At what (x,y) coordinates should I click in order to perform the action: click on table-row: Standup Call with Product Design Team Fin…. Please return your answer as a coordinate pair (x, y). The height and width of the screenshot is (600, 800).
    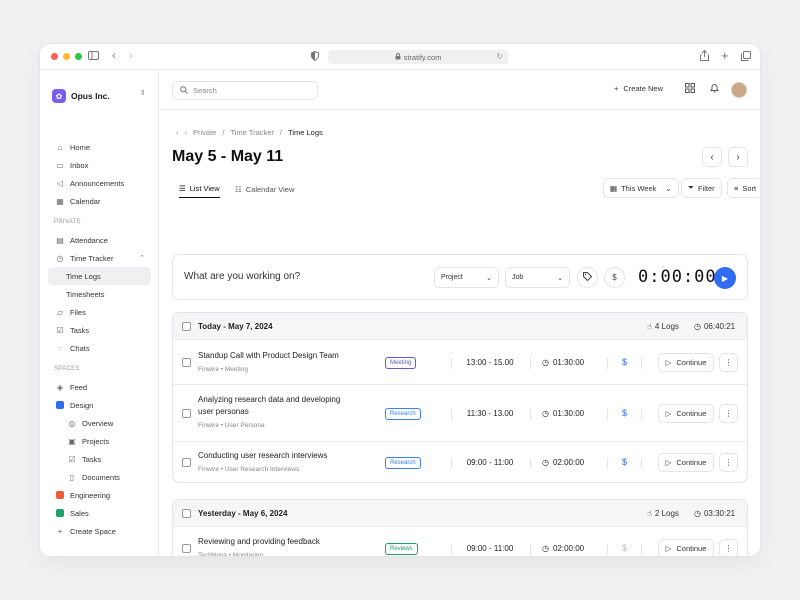
    Looking at the image, I should click on (460, 362).